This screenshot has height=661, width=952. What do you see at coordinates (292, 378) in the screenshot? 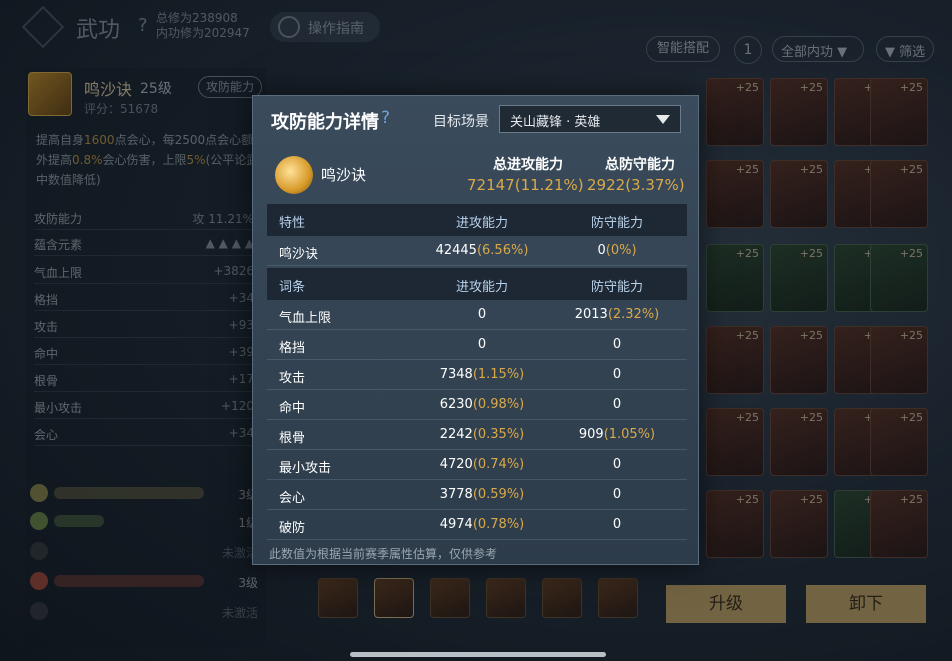
I see `row-label: 攻击` at bounding box center [292, 378].